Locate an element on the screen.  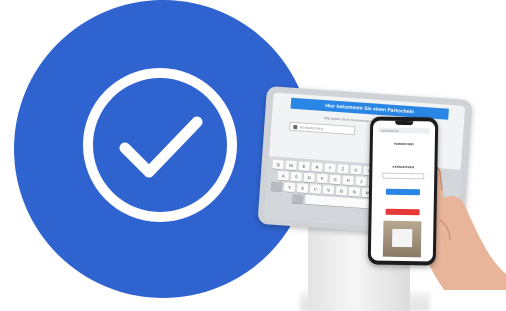
key: H is located at coordinates (348, 180).